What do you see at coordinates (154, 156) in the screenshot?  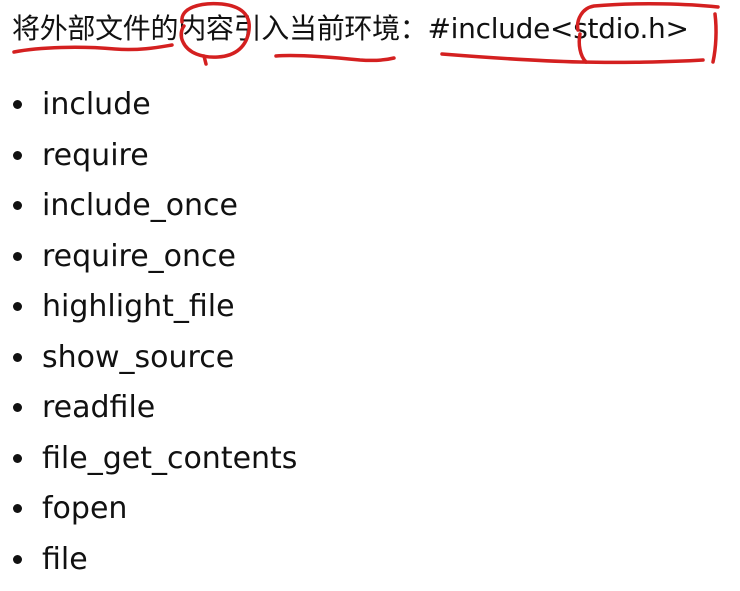 I see `list-item: require` at bounding box center [154, 156].